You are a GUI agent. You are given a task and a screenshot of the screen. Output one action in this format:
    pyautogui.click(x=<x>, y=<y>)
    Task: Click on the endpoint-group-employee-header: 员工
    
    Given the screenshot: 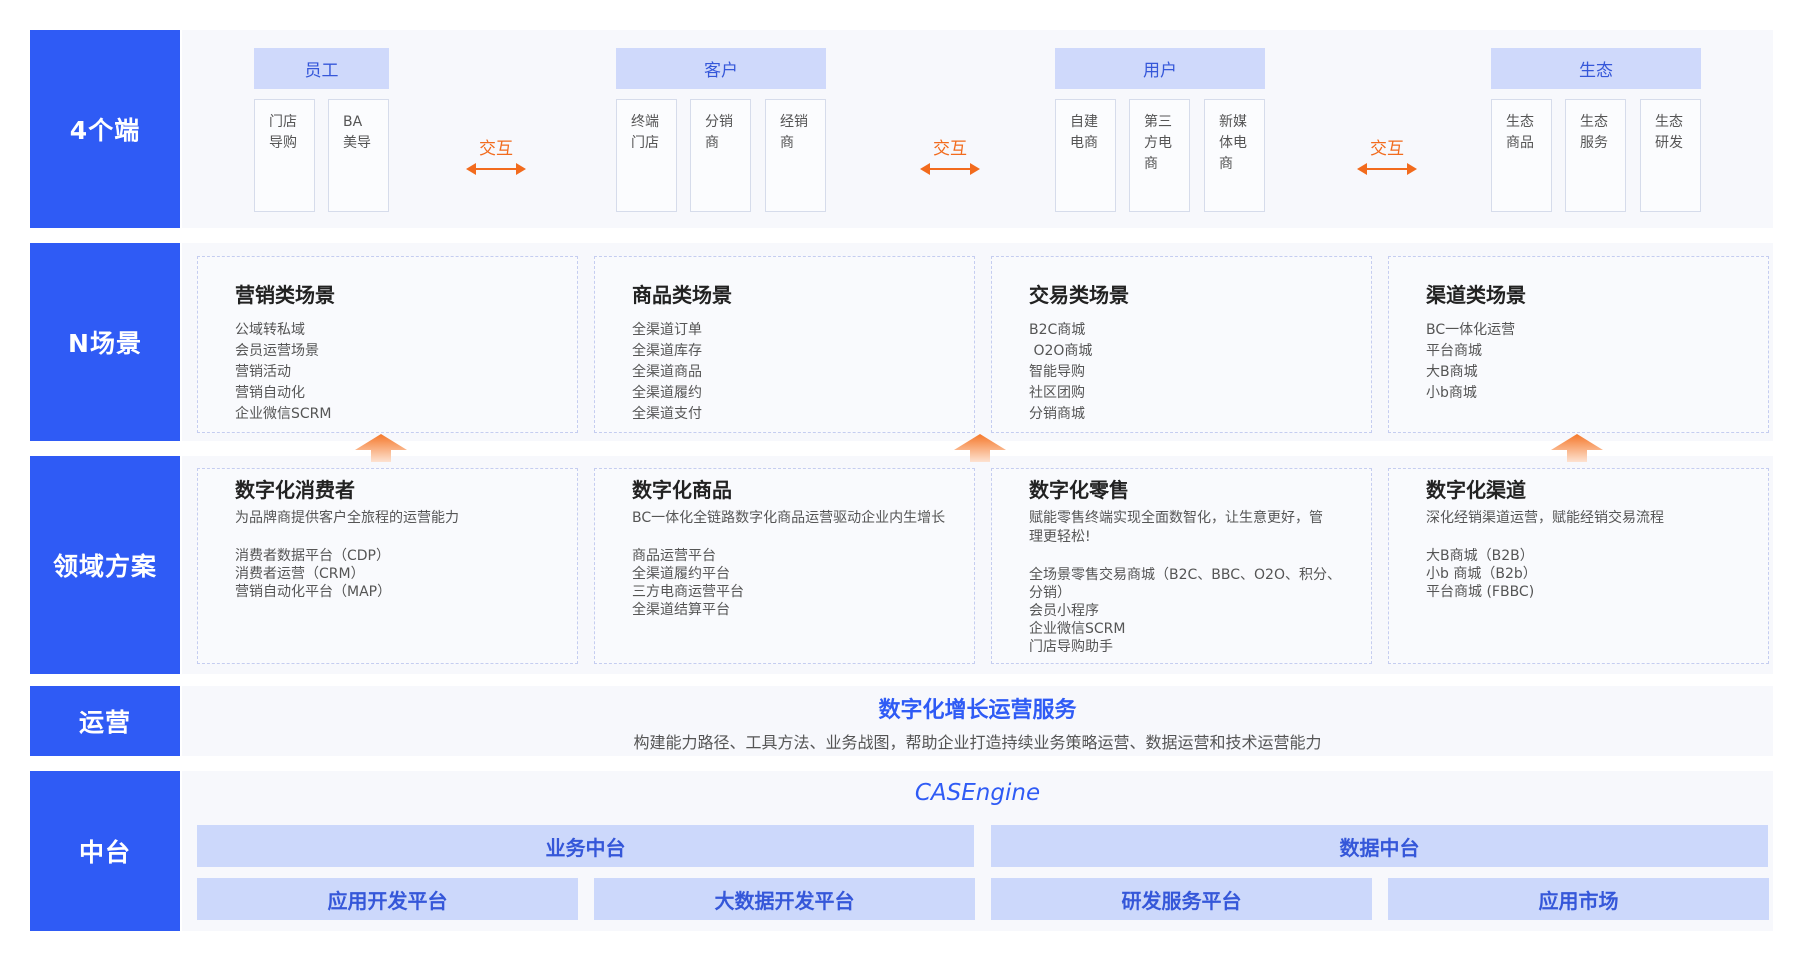 What is the action you would take?
    pyautogui.click(x=321, y=68)
    